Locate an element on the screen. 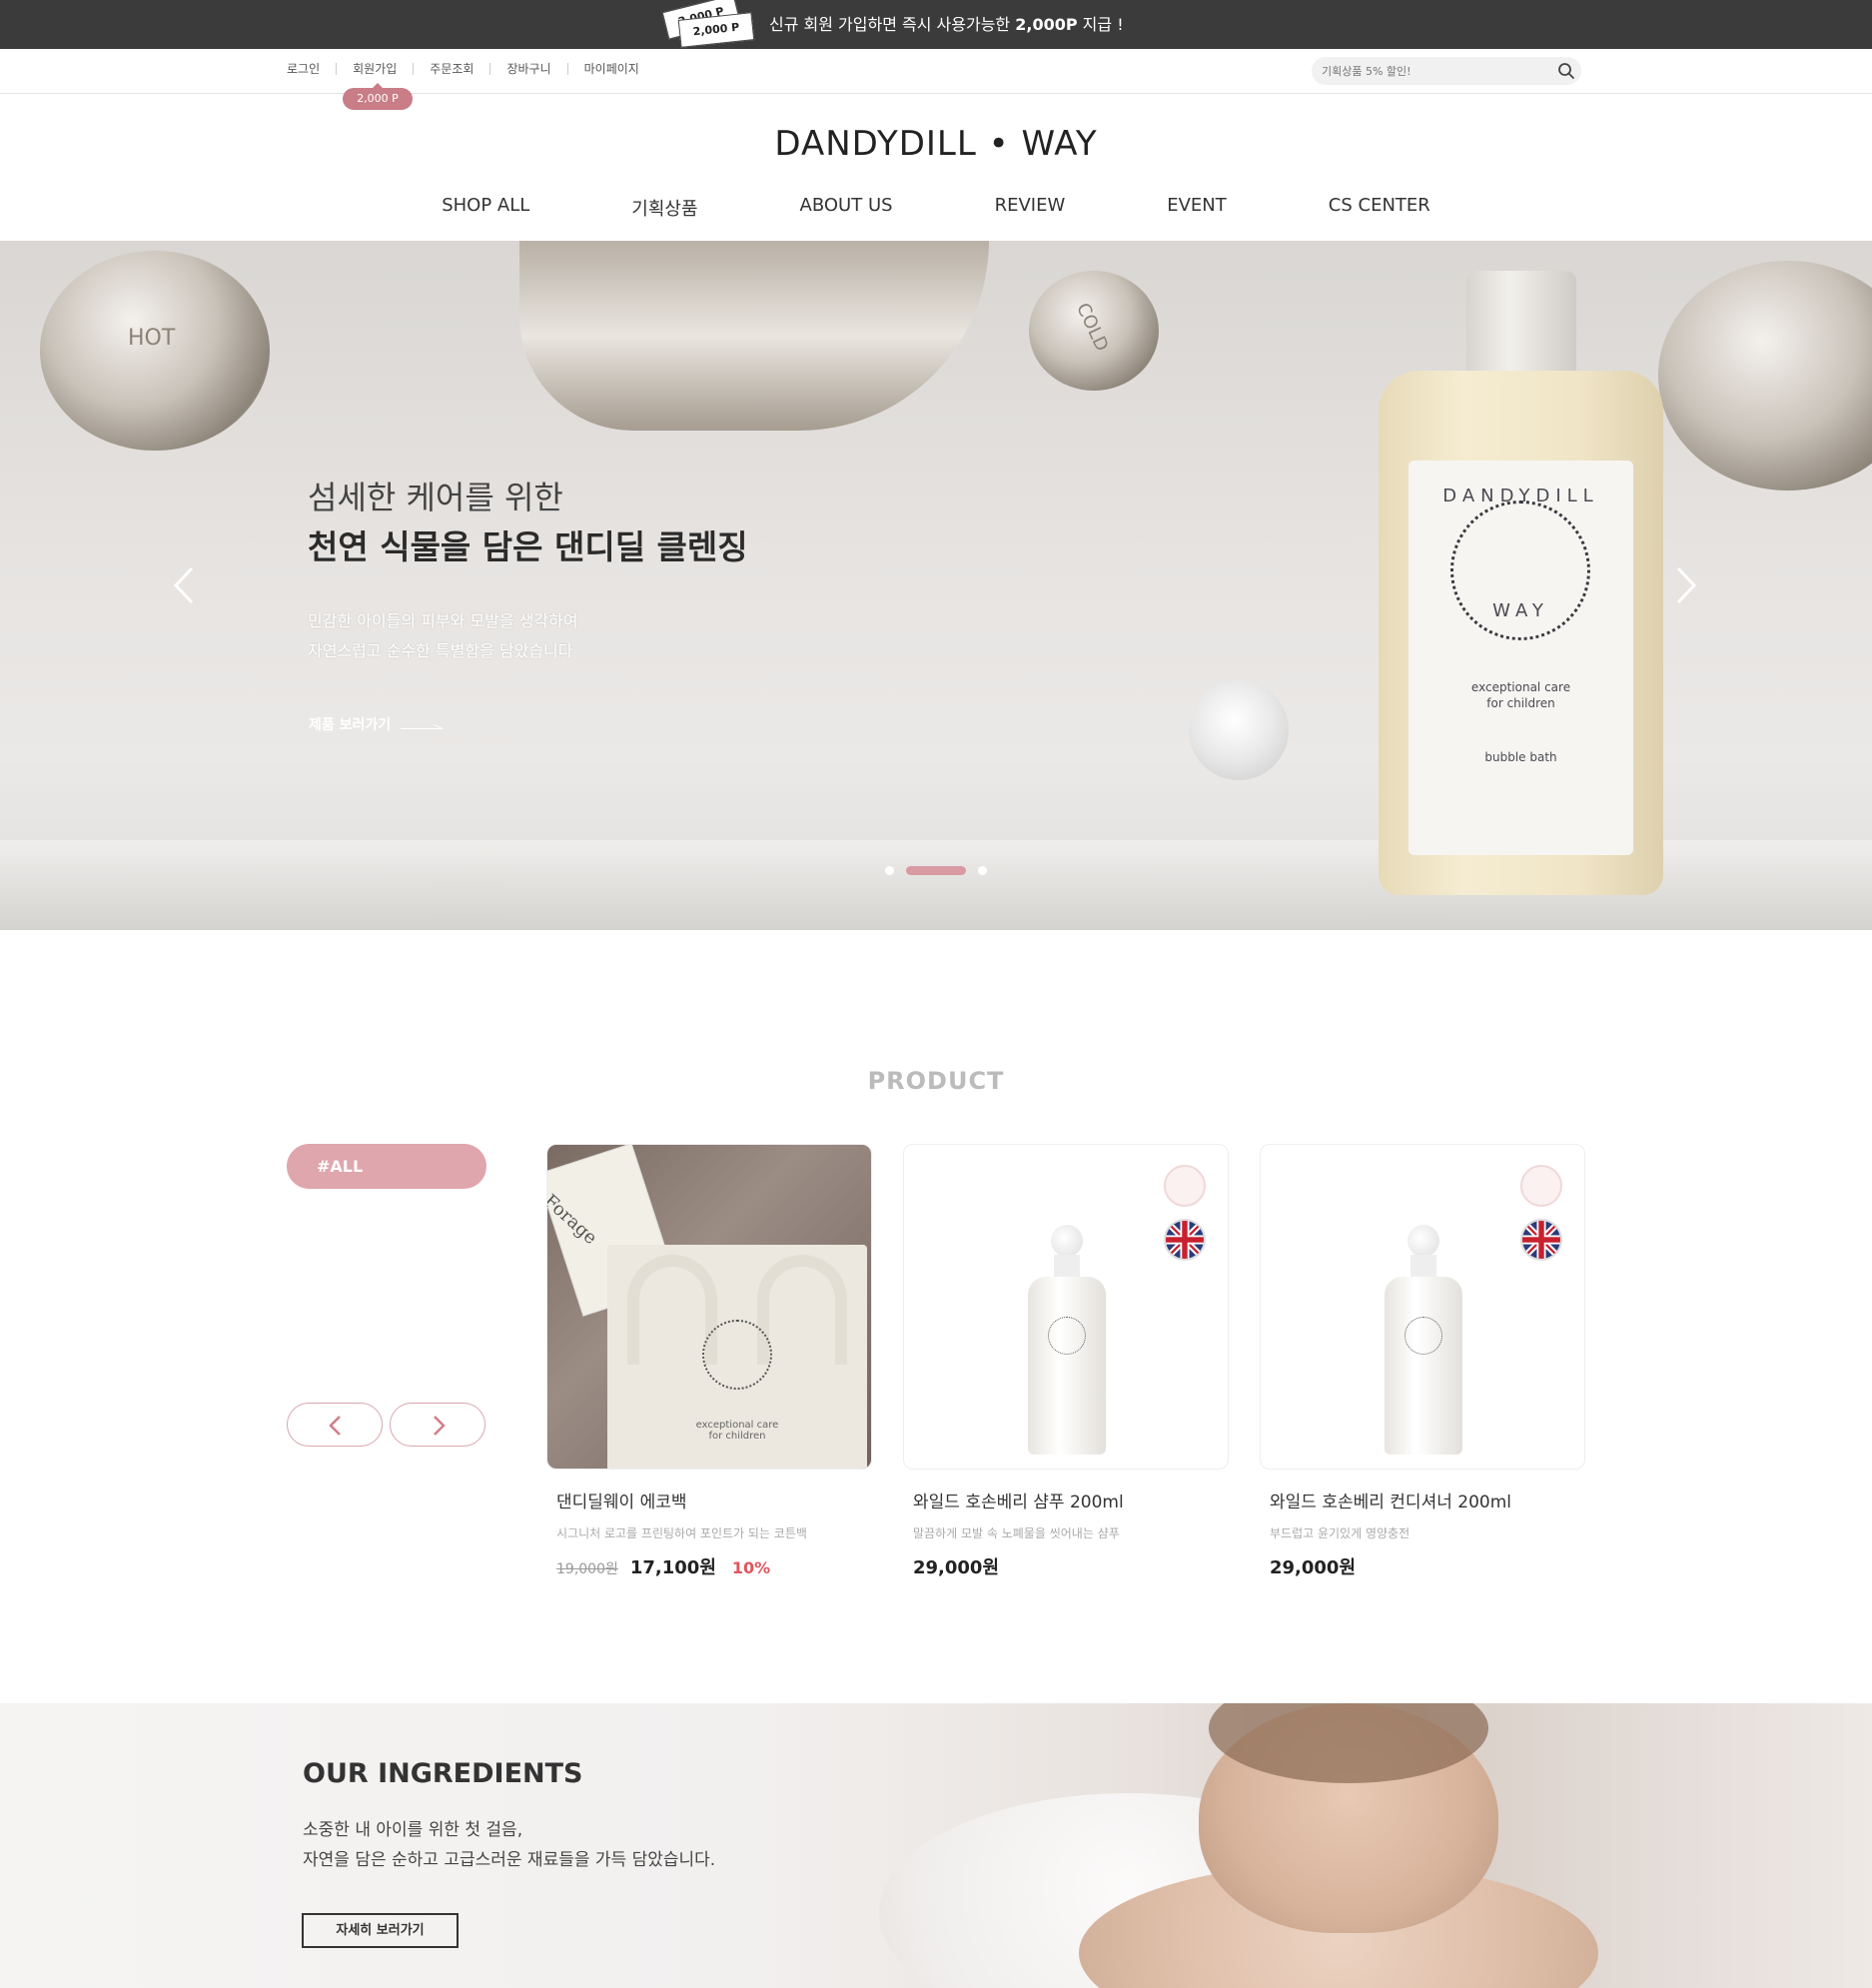 Image resolution: width=1872 pixels, height=1988 pixels. login-link: 로그인 is located at coordinates (311, 69).